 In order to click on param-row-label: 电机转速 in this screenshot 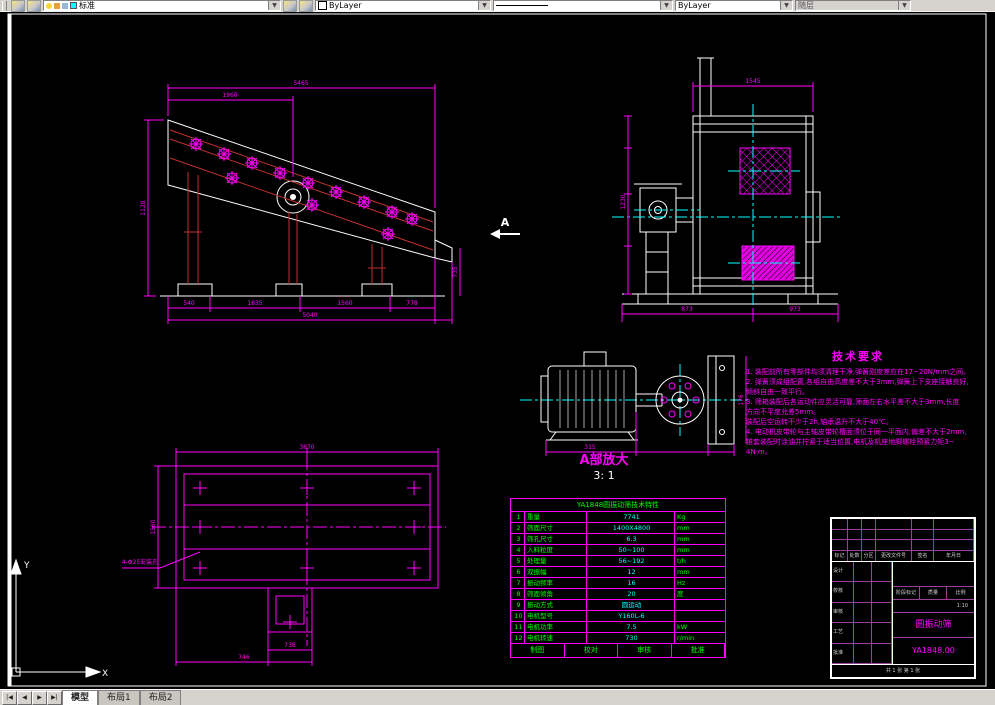, I will do `click(556, 638)`.